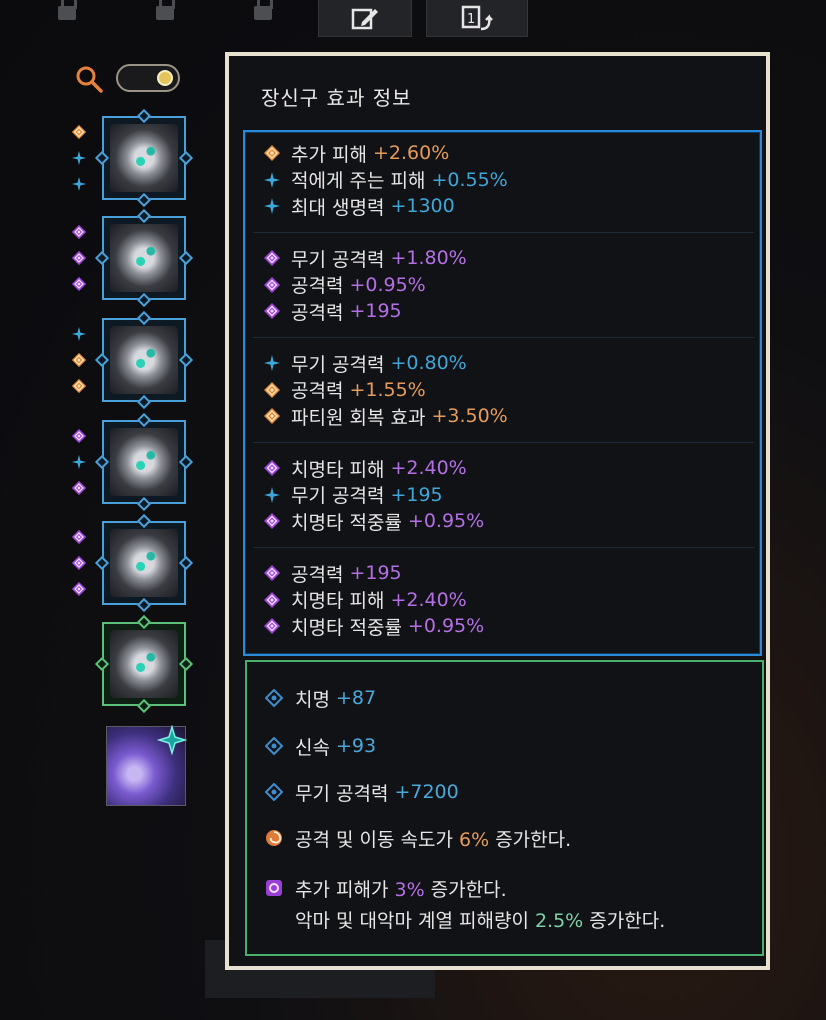 This screenshot has width=826, height=1020. Describe the element at coordinates (329, 154) in the screenshot. I see `option-label: 추가 피해` at that location.